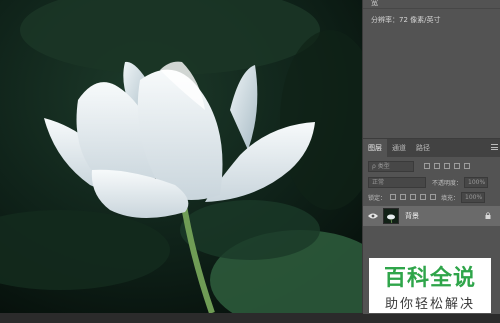  What do you see at coordinates (393, 197) in the screenshot?
I see `lock-transparent-icon` at bounding box center [393, 197].